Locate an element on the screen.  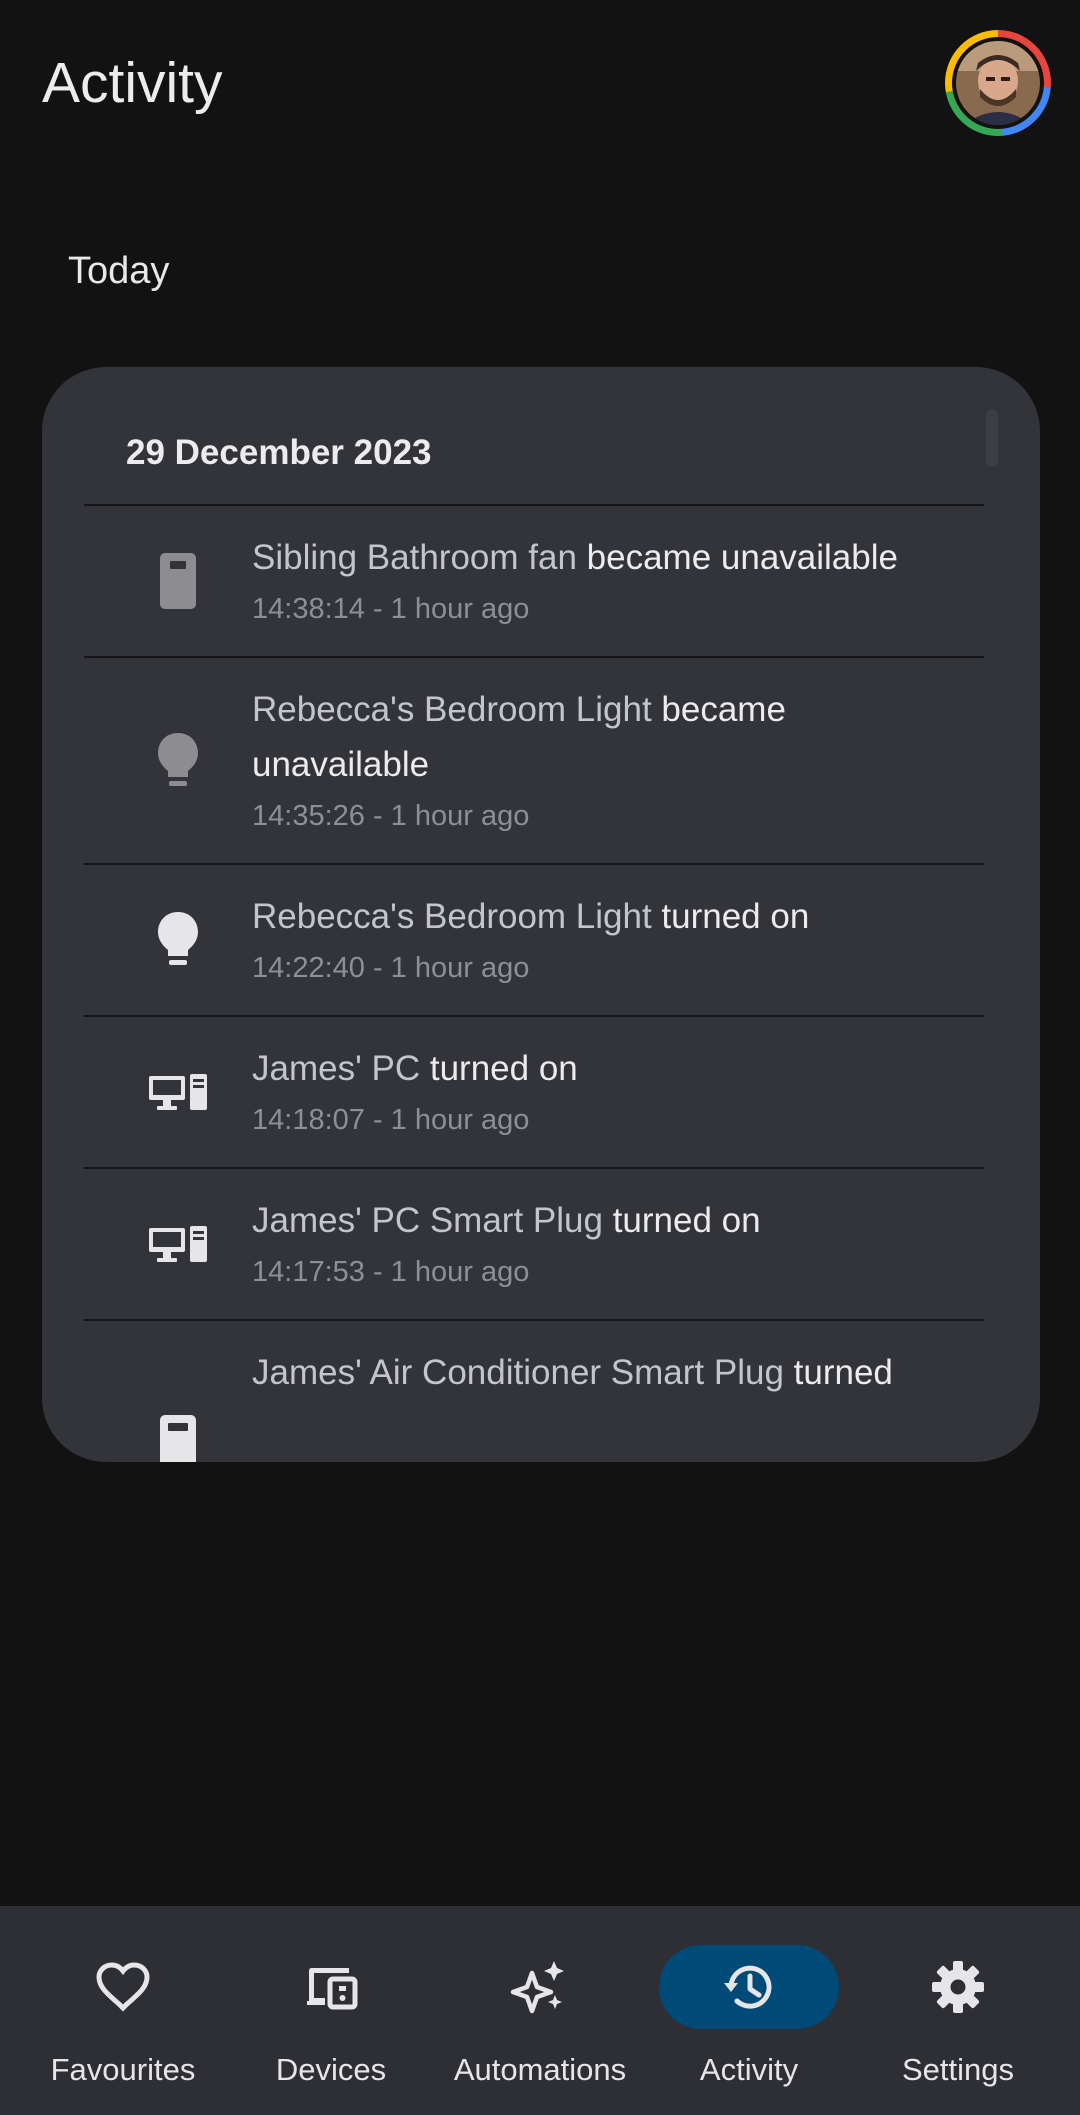
date-header: 29 December 2023 is located at coordinates (279, 452).